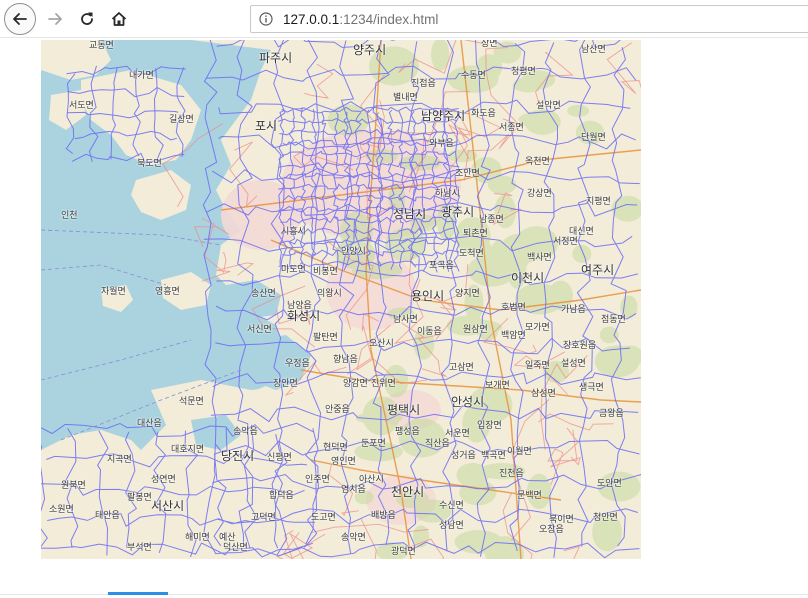 This screenshot has height=598, width=808. Describe the element at coordinates (149, 164) in the screenshot. I see `place-label-bukdo: 북도면` at that location.